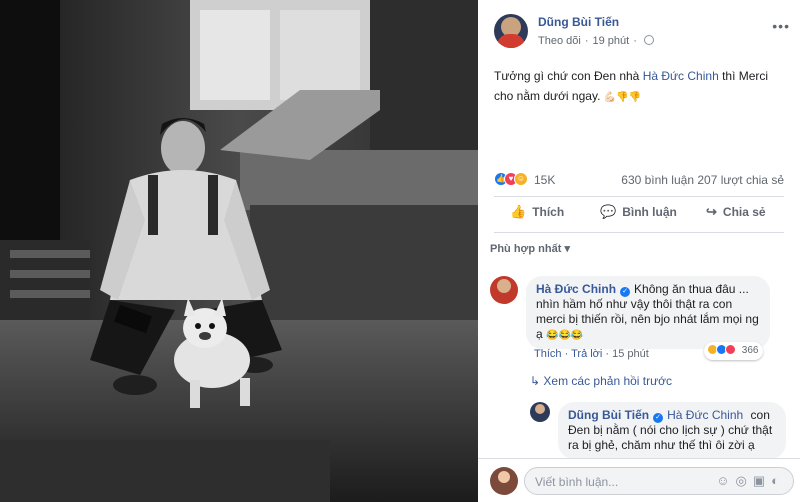  Describe the element at coordinates (568, 76) in the screenshot. I see `post-text-before: Tưởng gì chứ con Đen nhà` at that location.